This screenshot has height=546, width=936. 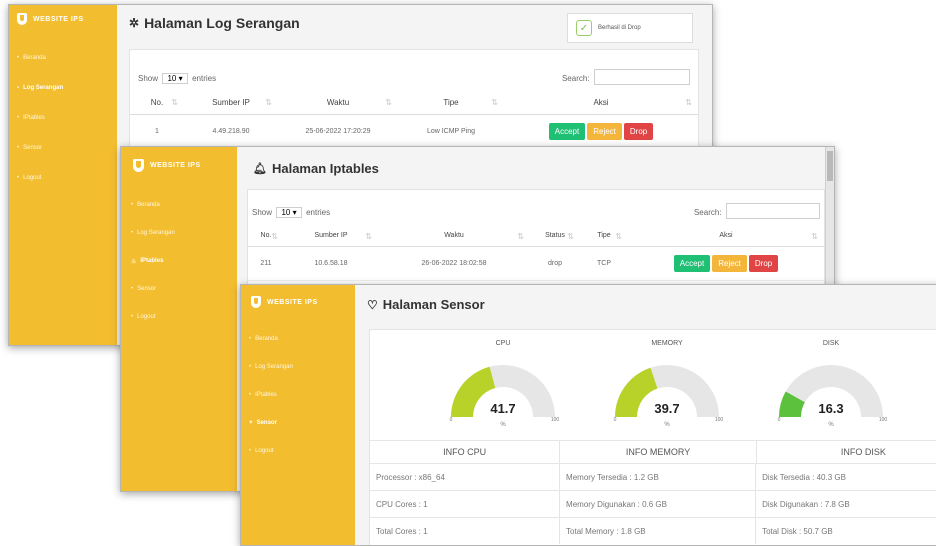 I want to click on sidebar-item-iptables: ♨ IPtables, so click(x=179, y=261).